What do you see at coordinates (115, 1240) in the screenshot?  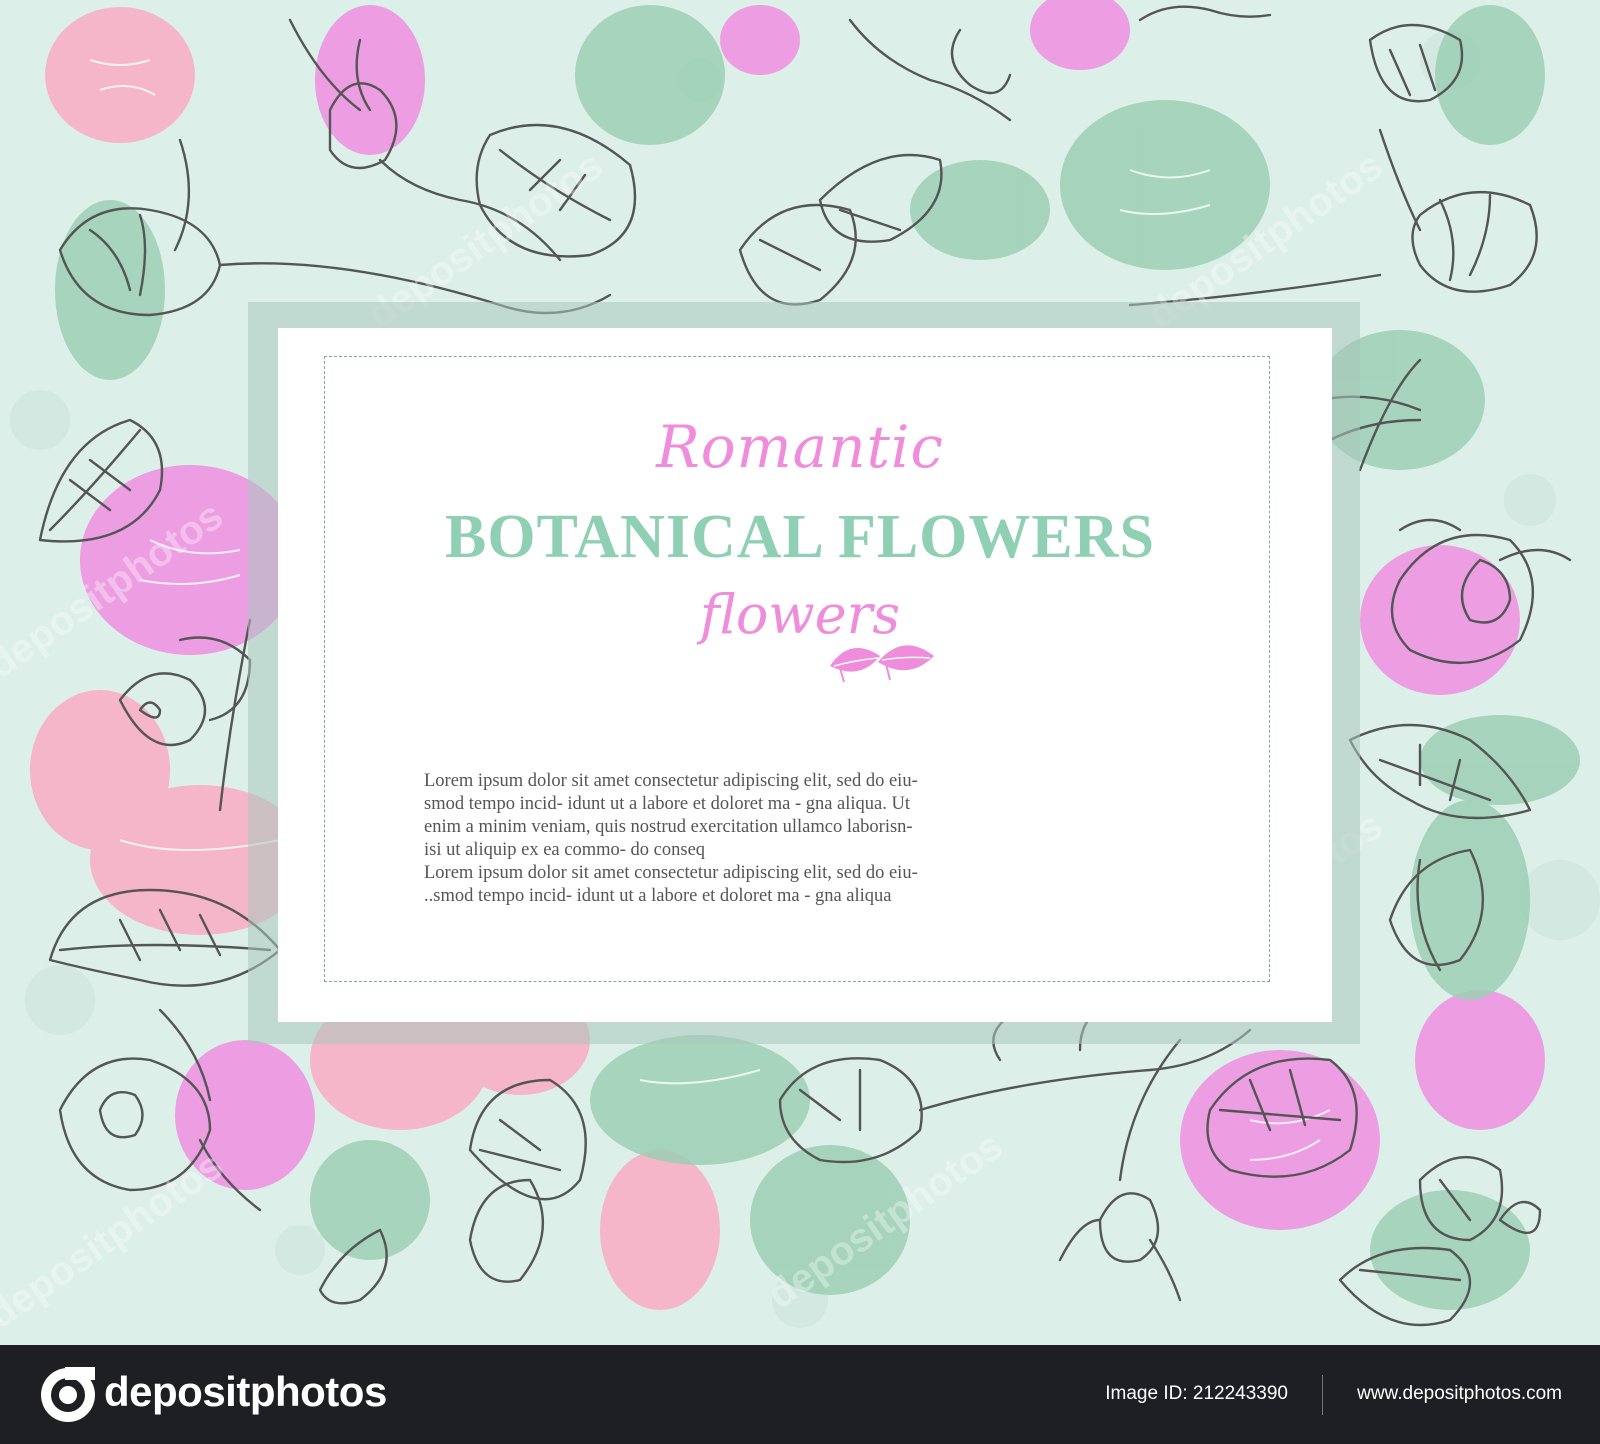 I see `svg-text: depositphotos` at bounding box center [115, 1240].